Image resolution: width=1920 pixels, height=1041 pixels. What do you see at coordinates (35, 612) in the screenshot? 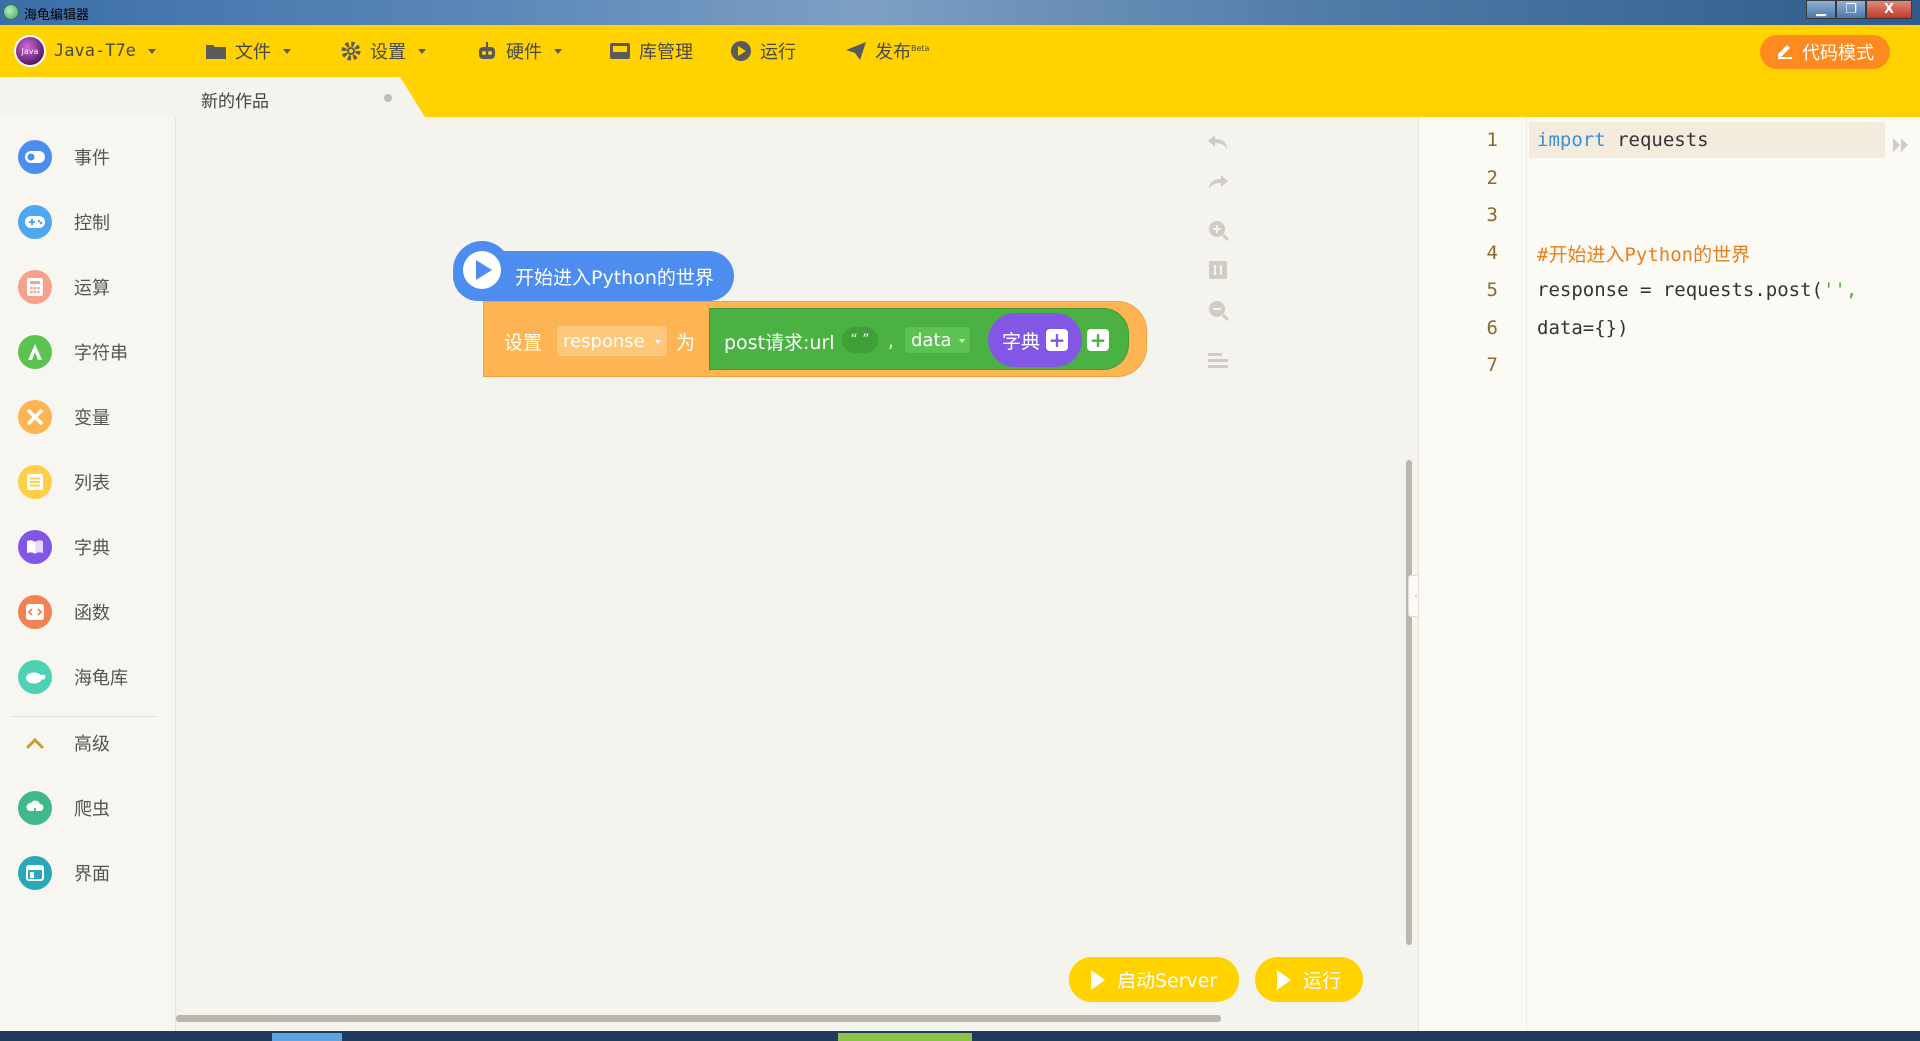
I see `function-icon` at bounding box center [35, 612].